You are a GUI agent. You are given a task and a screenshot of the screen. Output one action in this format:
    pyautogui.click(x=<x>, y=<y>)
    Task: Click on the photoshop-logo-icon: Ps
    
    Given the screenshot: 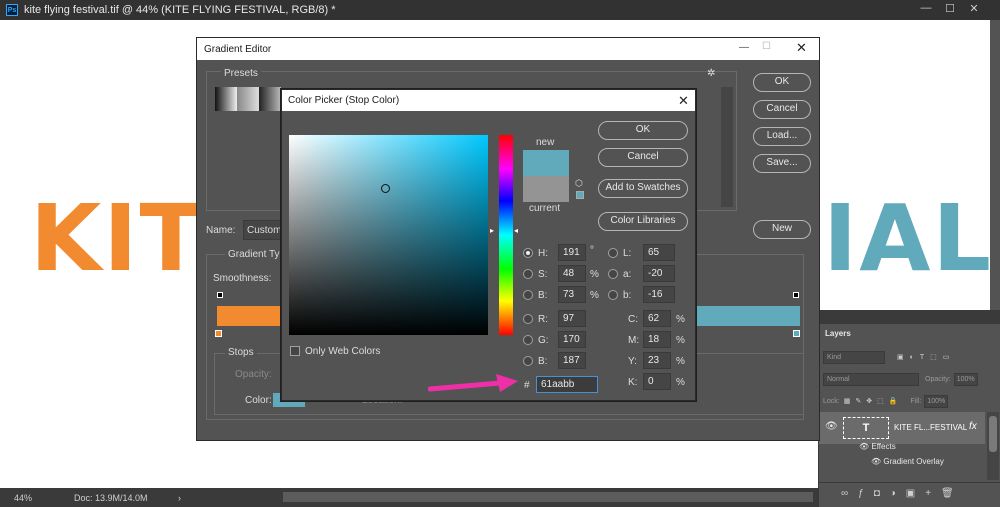 What is the action you would take?
    pyautogui.click(x=12, y=10)
    